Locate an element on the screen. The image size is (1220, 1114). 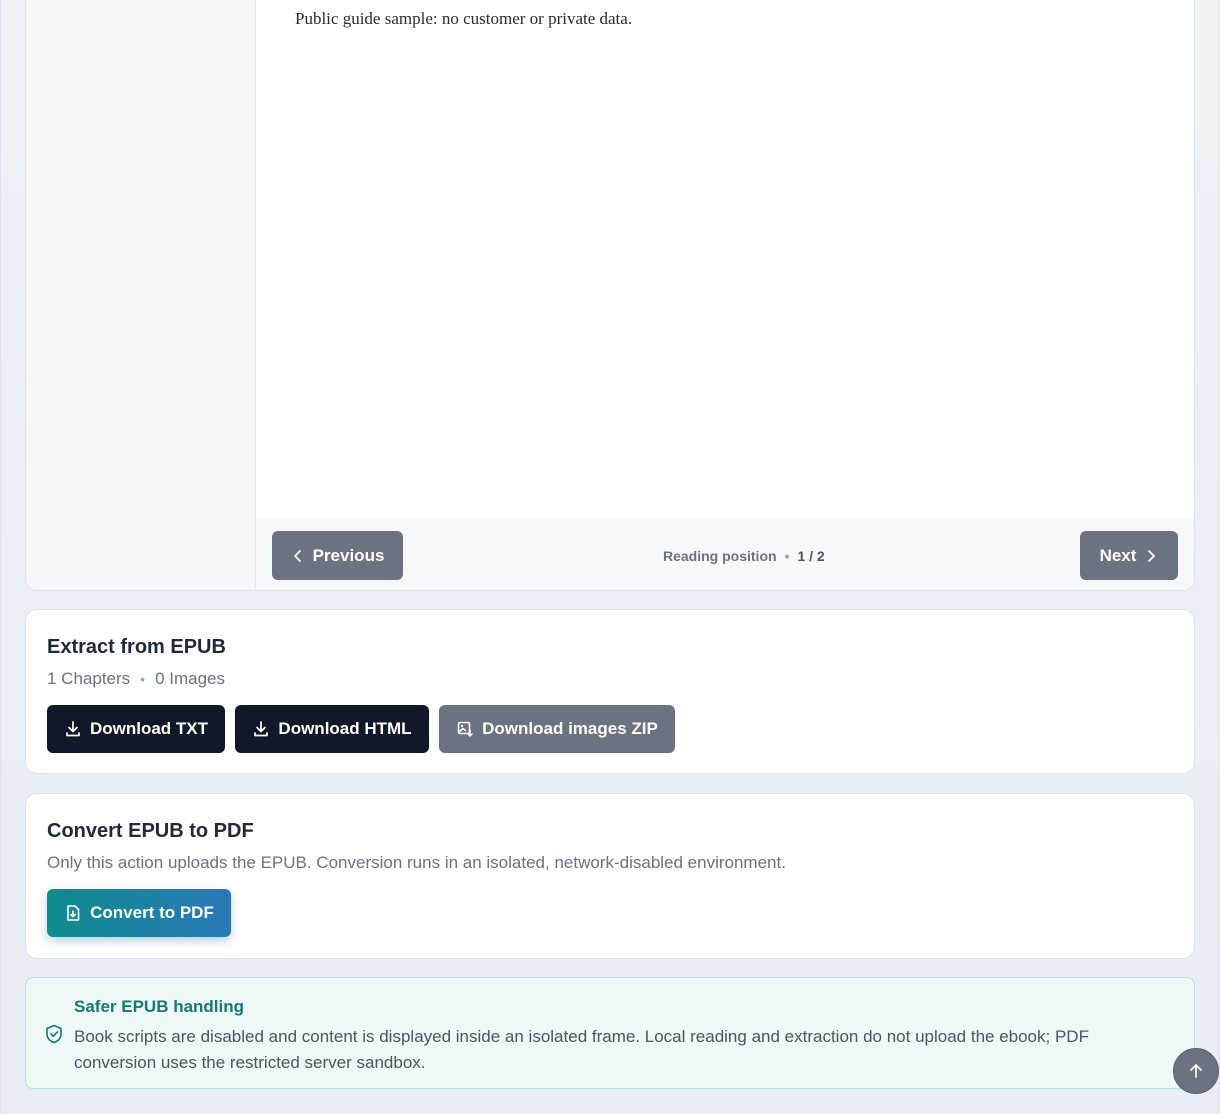
download-images-zip-label: Download images ZIP is located at coordinates (570, 728).